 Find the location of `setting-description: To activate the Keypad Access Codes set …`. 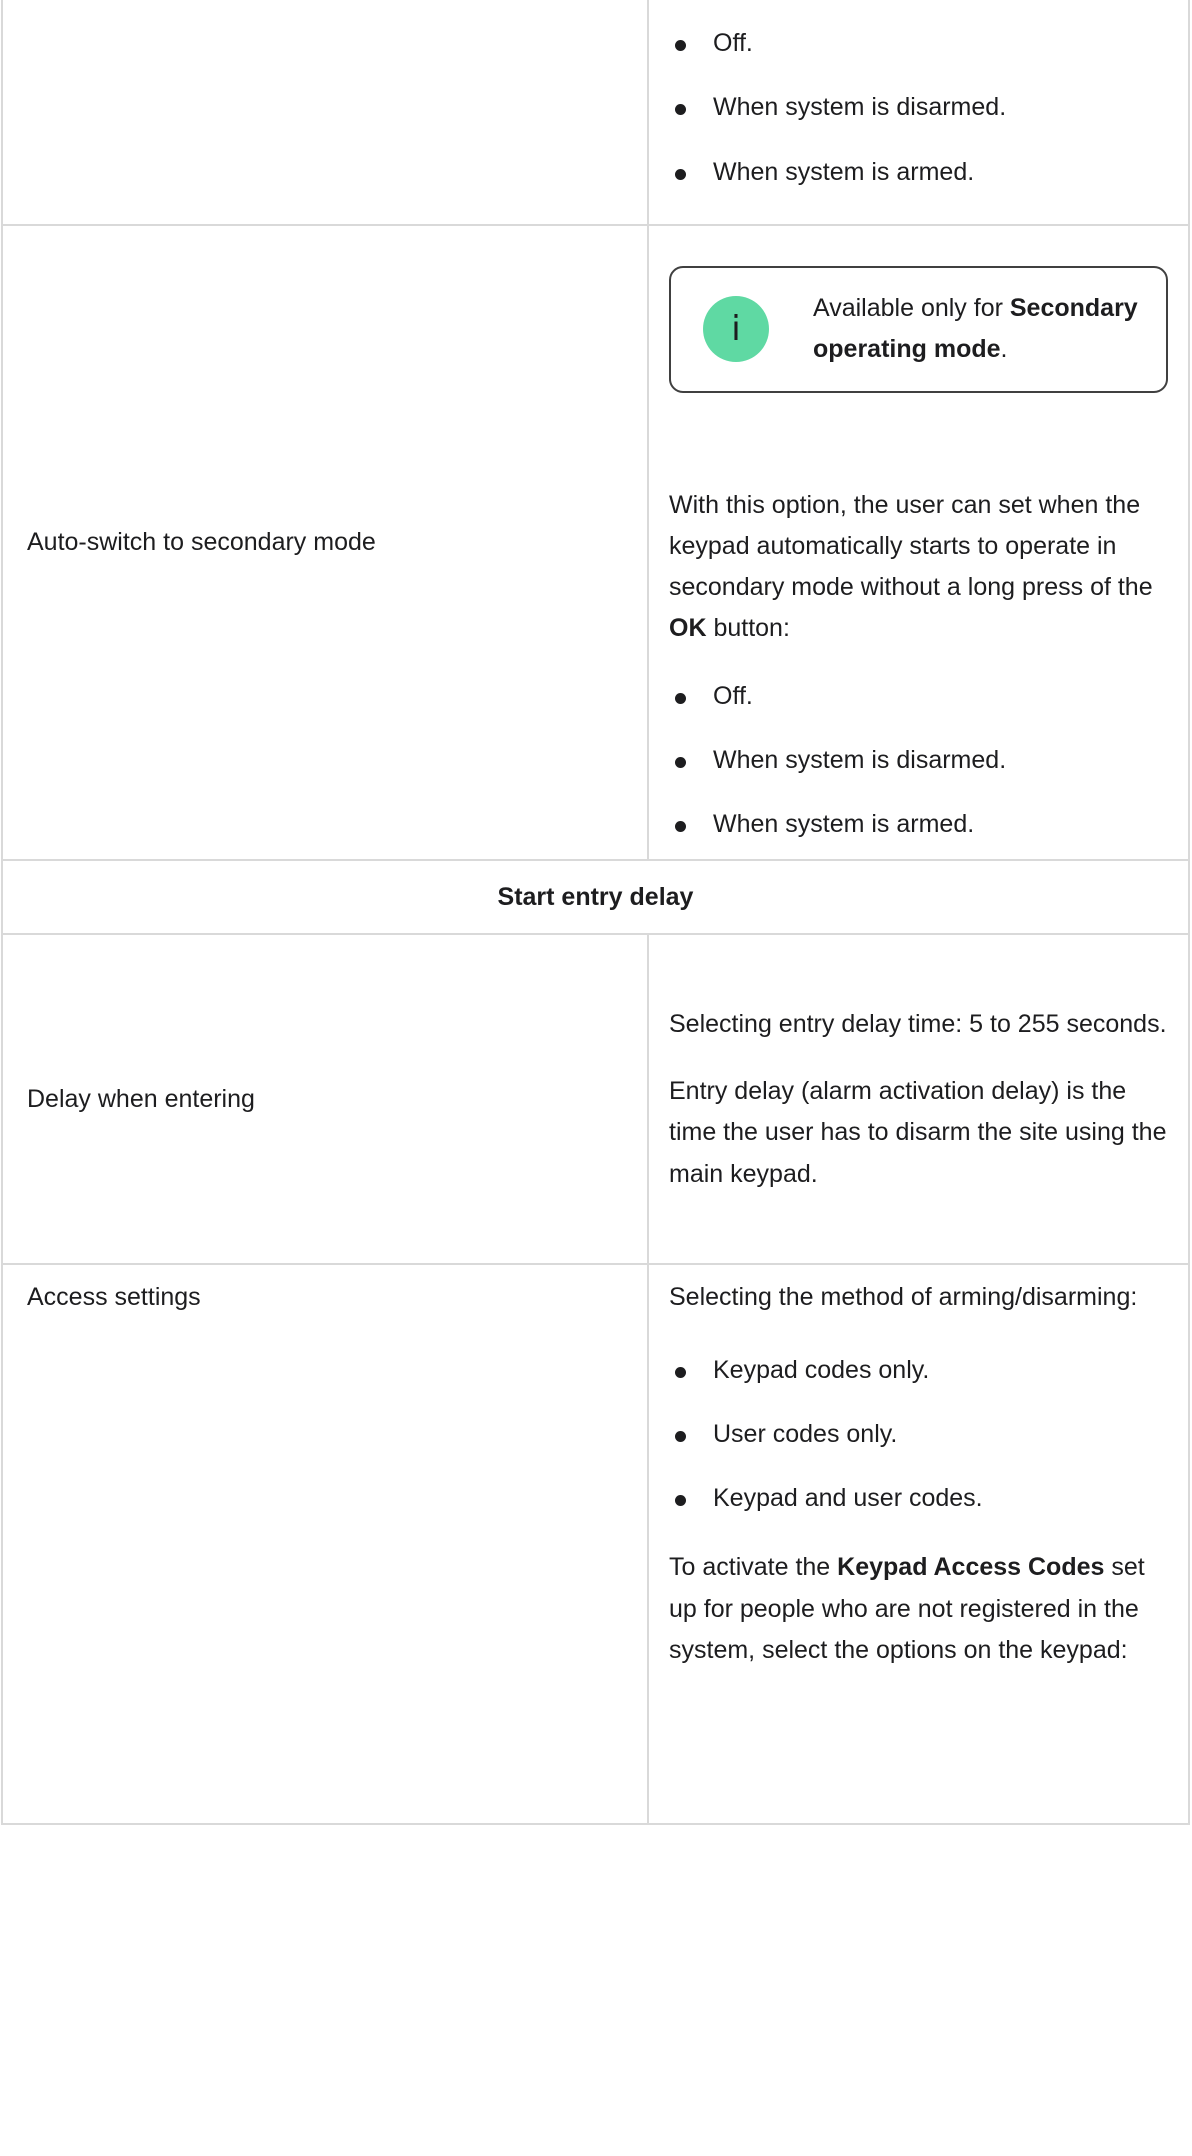

setting-description: To activate the Keypad Access Codes set … is located at coordinates (918, 1609).